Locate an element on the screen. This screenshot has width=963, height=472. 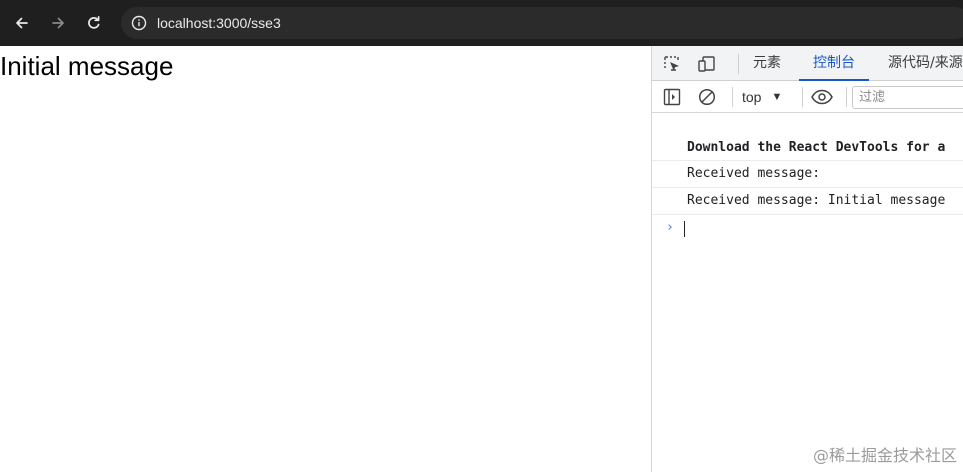
console-message: Download the React DevTools for a is located at coordinates (816, 147).